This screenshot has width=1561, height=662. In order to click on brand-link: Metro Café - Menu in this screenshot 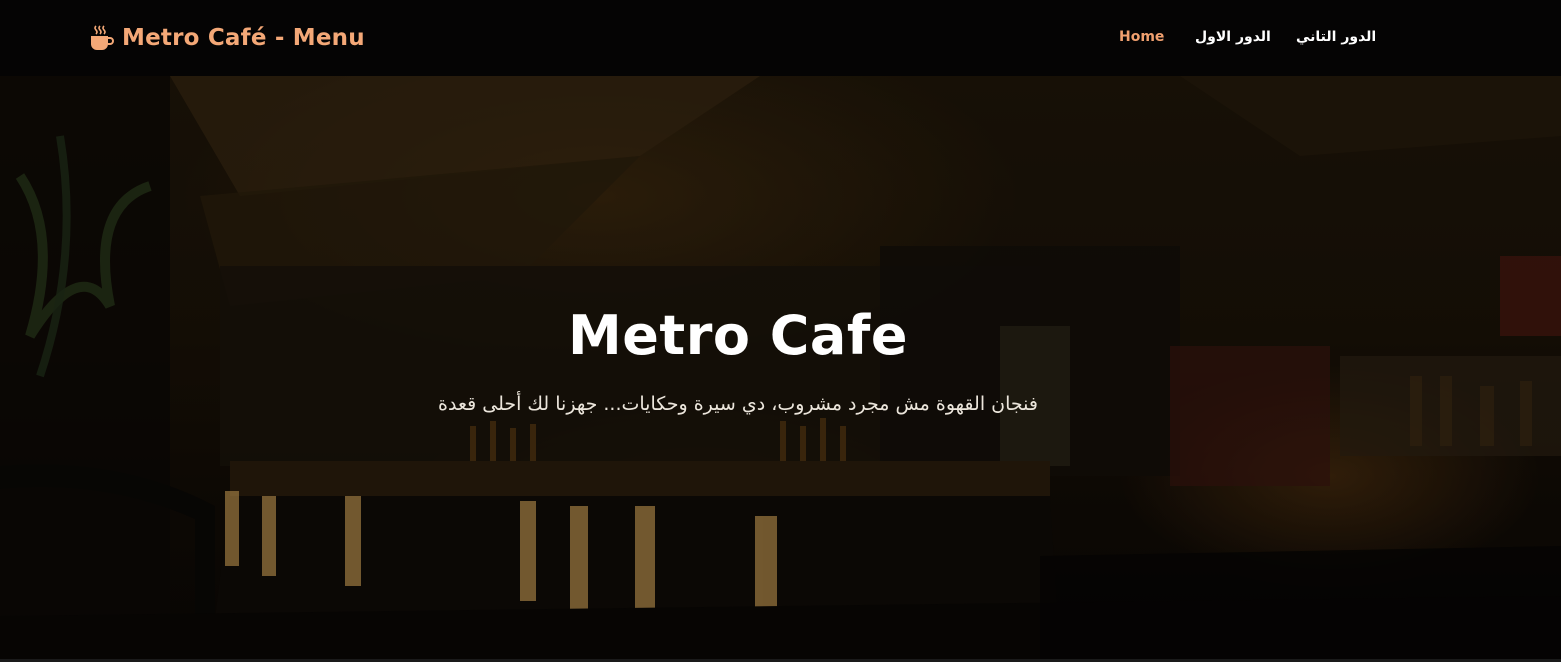, I will do `click(226, 38)`.